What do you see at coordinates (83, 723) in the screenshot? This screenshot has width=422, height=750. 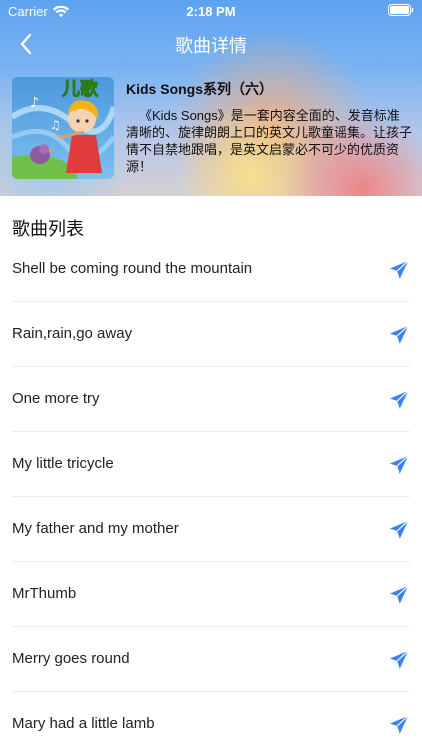 I see `song-title: Mary had a little lamb` at bounding box center [83, 723].